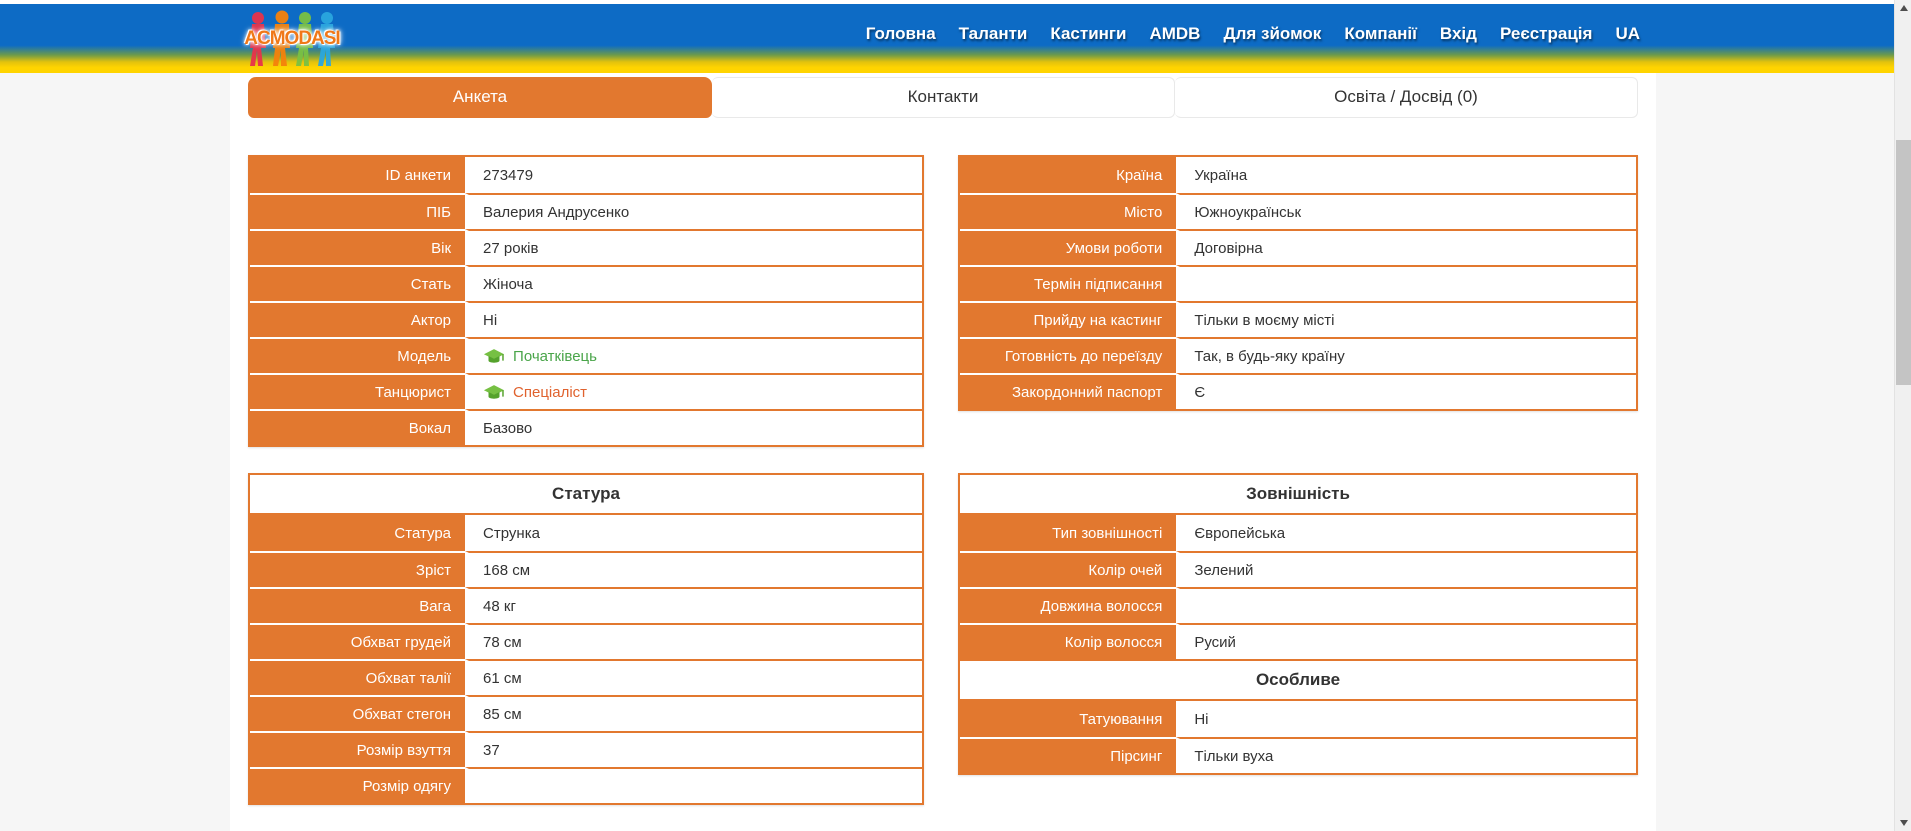 This screenshot has width=1911, height=831. What do you see at coordinates (550, 392) in the screenshot?
I see `skill-level-link: Спеціаліст` at bounding box center [550, 392].